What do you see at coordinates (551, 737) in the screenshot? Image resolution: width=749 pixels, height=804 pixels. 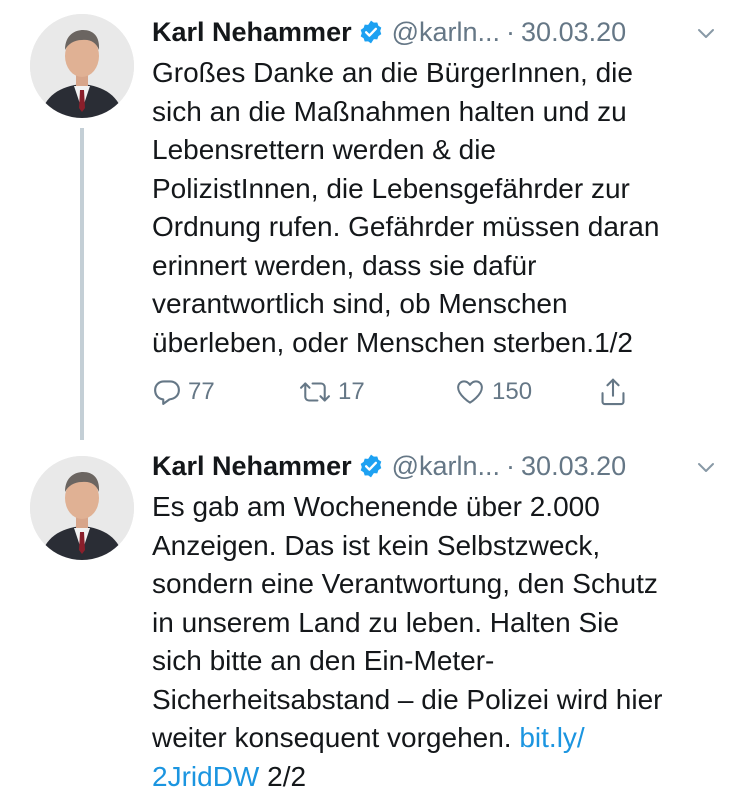 I see `short-link: bit.ly/` at bounding box center [551, 737].